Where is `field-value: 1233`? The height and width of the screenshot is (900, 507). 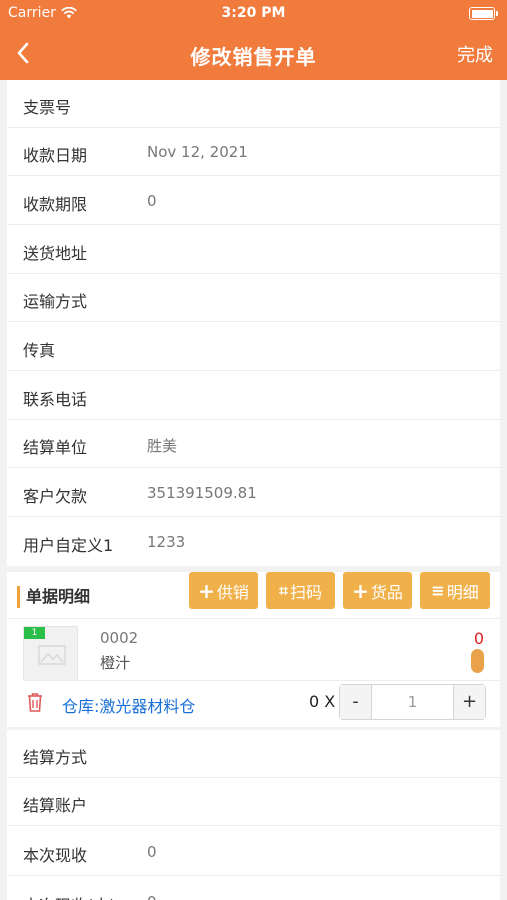
field-value: 1233 is located at coordinates (166, 542).